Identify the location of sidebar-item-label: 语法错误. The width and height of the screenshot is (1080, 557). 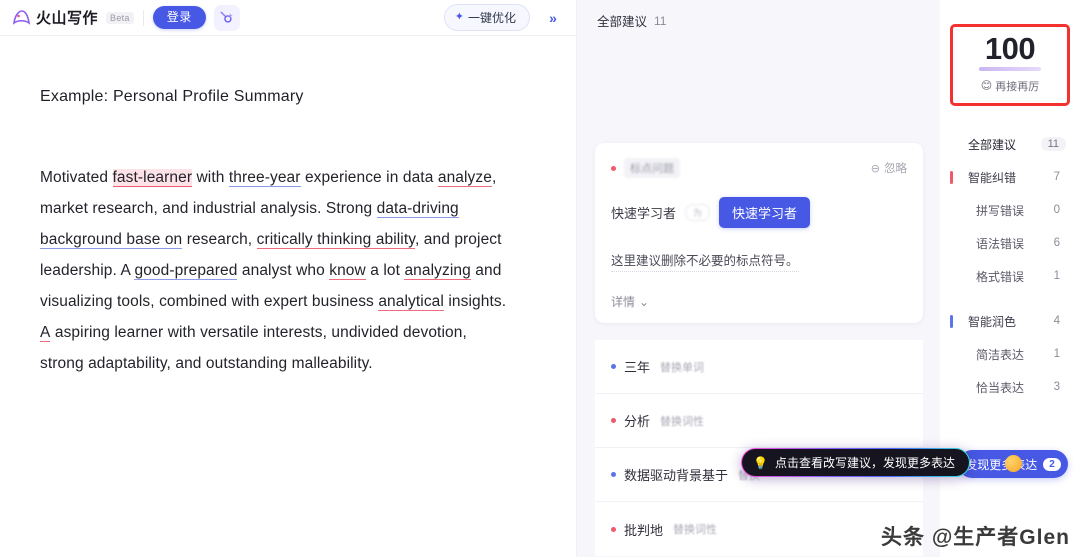
(1000, 243).